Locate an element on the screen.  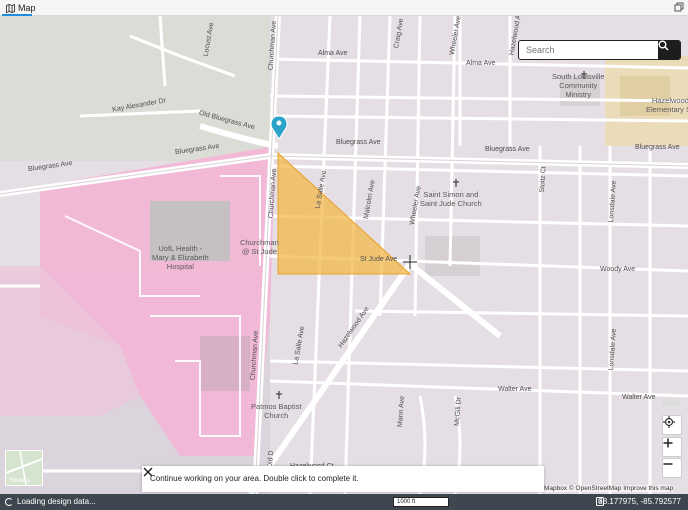
locate-button is located at coordinates (672, 425).